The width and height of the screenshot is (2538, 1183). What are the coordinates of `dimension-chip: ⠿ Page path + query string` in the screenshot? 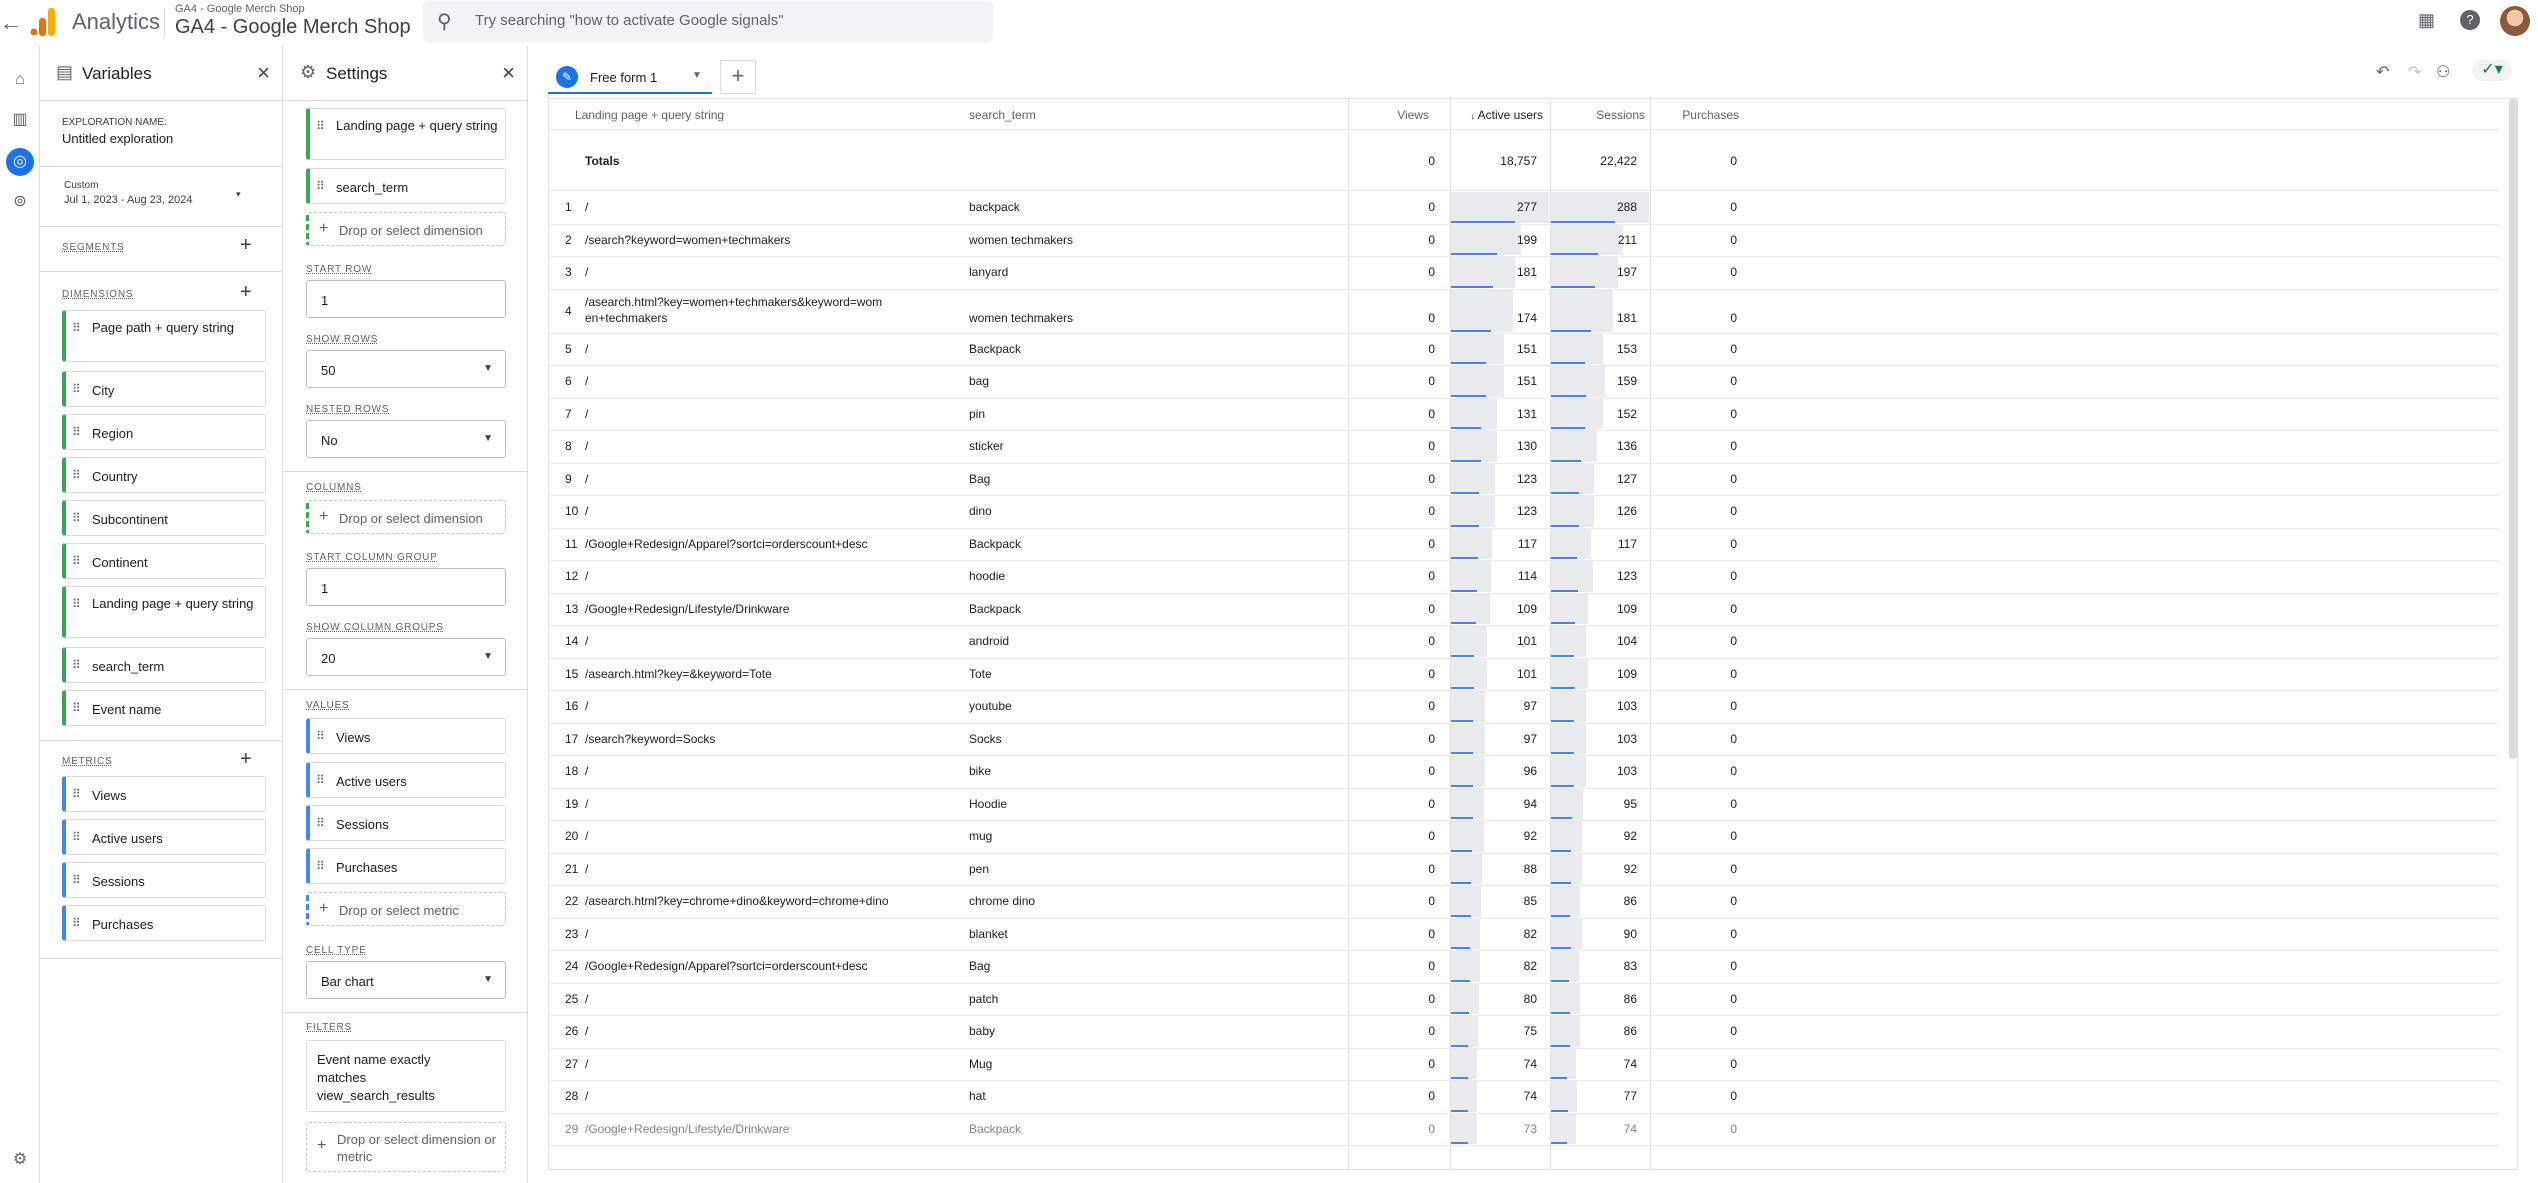 It's located at (164, 336).